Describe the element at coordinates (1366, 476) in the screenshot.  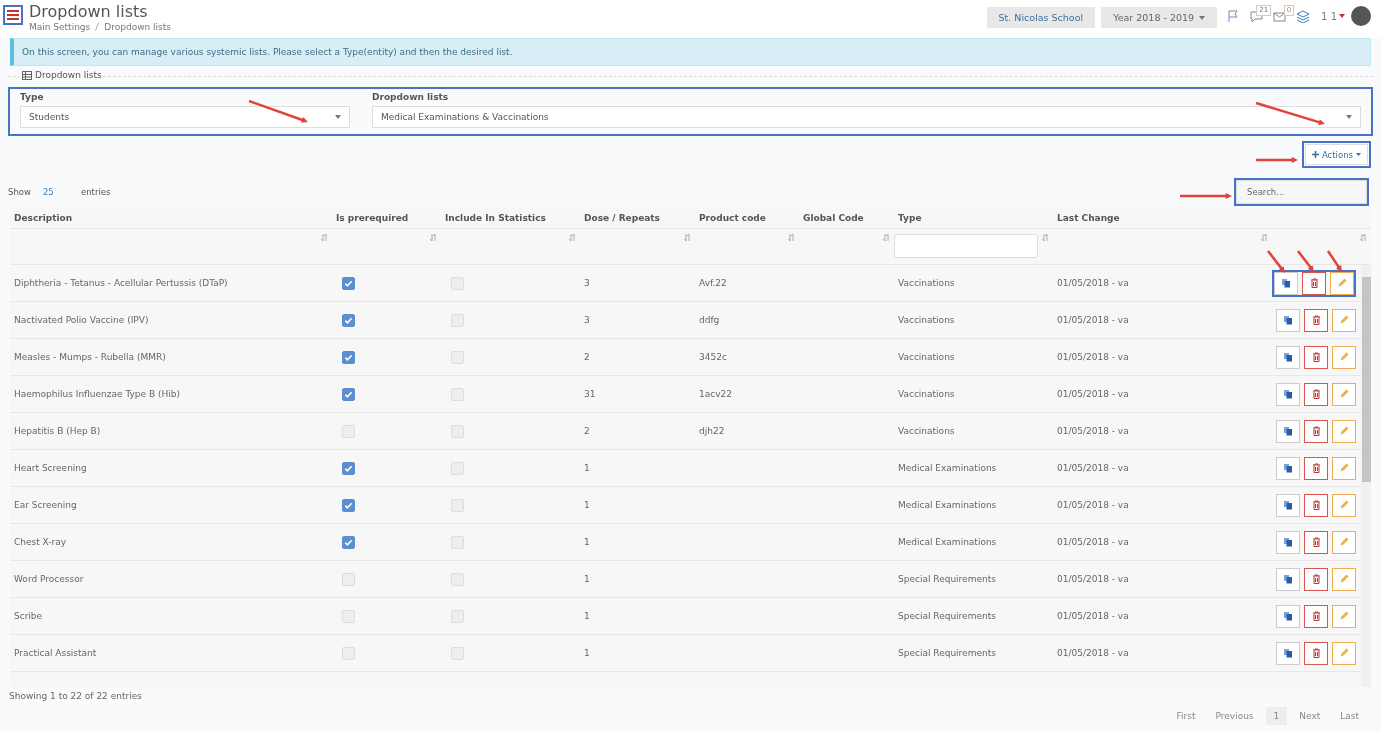
I see `scrollbar` at that location.